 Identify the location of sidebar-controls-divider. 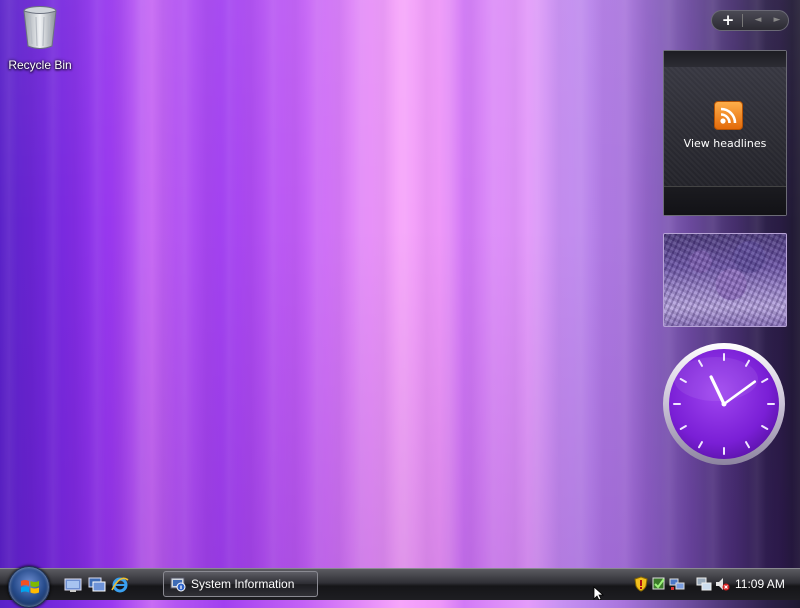
(742, 20).